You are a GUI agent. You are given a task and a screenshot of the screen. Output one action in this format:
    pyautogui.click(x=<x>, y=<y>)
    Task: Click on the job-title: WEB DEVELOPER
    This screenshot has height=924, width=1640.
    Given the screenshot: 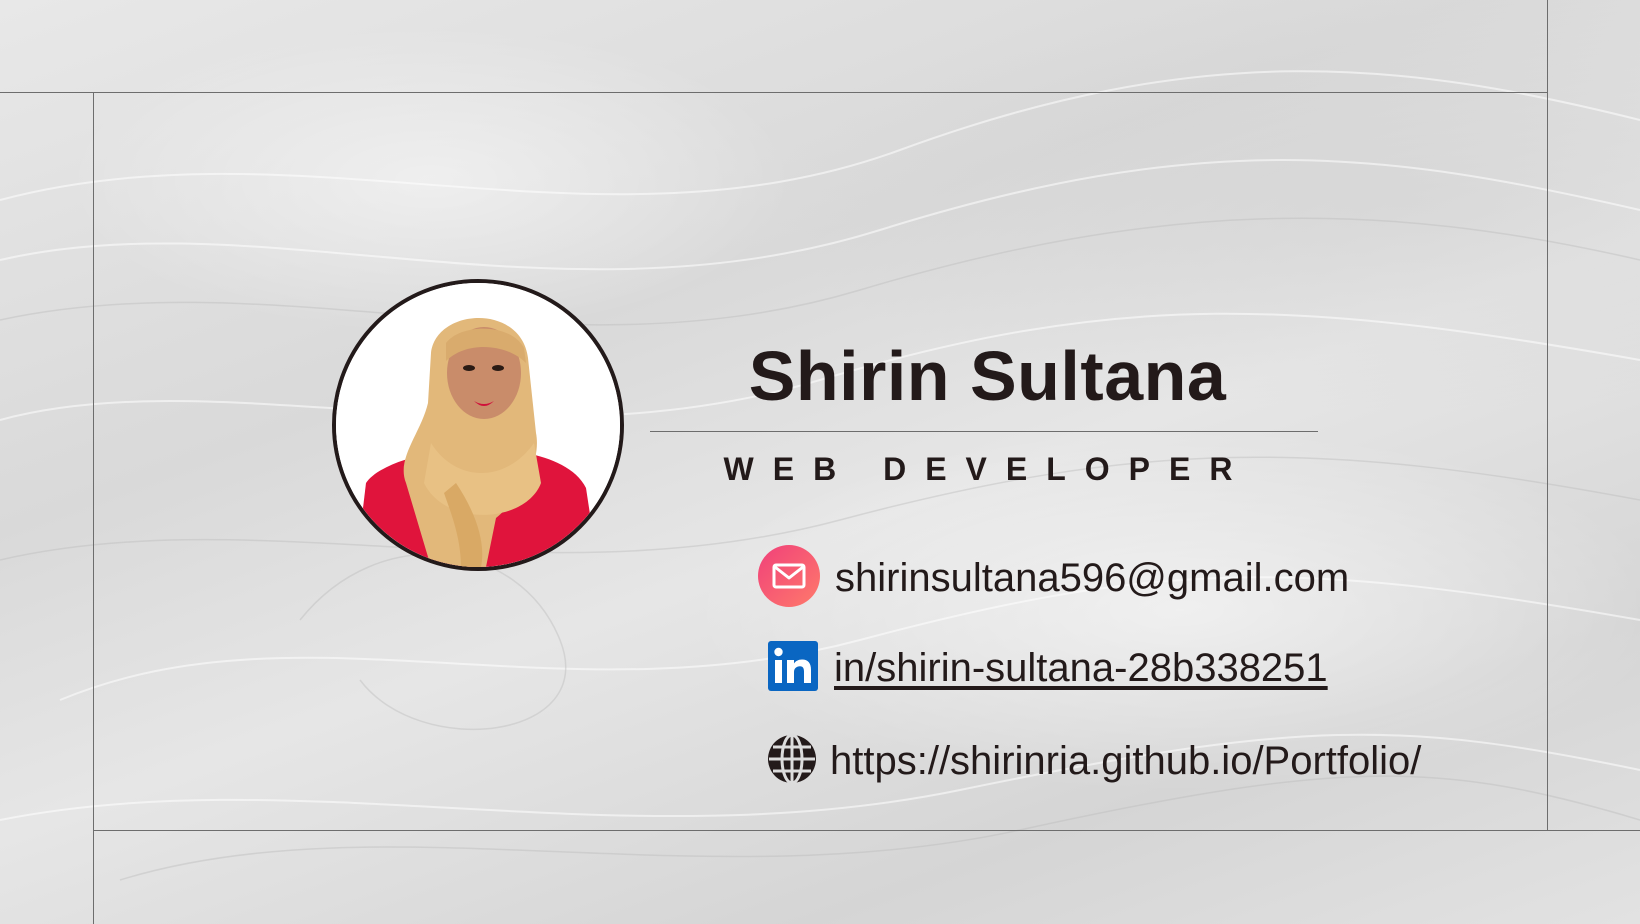 What is the action you would take?
    pyautogui.click(x=987, y=469)
    